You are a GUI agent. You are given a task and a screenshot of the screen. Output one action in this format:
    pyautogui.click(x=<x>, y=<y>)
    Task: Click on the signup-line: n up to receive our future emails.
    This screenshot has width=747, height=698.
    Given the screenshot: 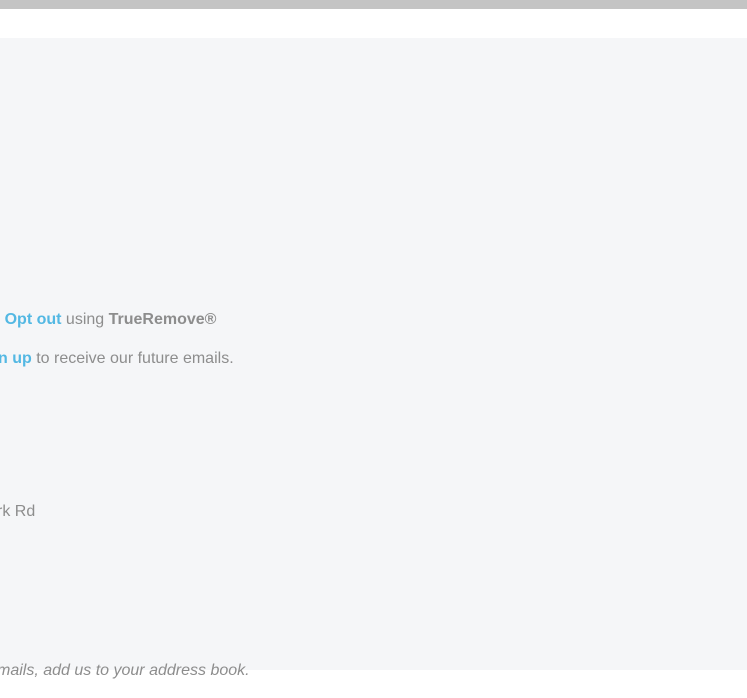 What is the action you would take?
    pyautogui.click(x=117, y=359)
    